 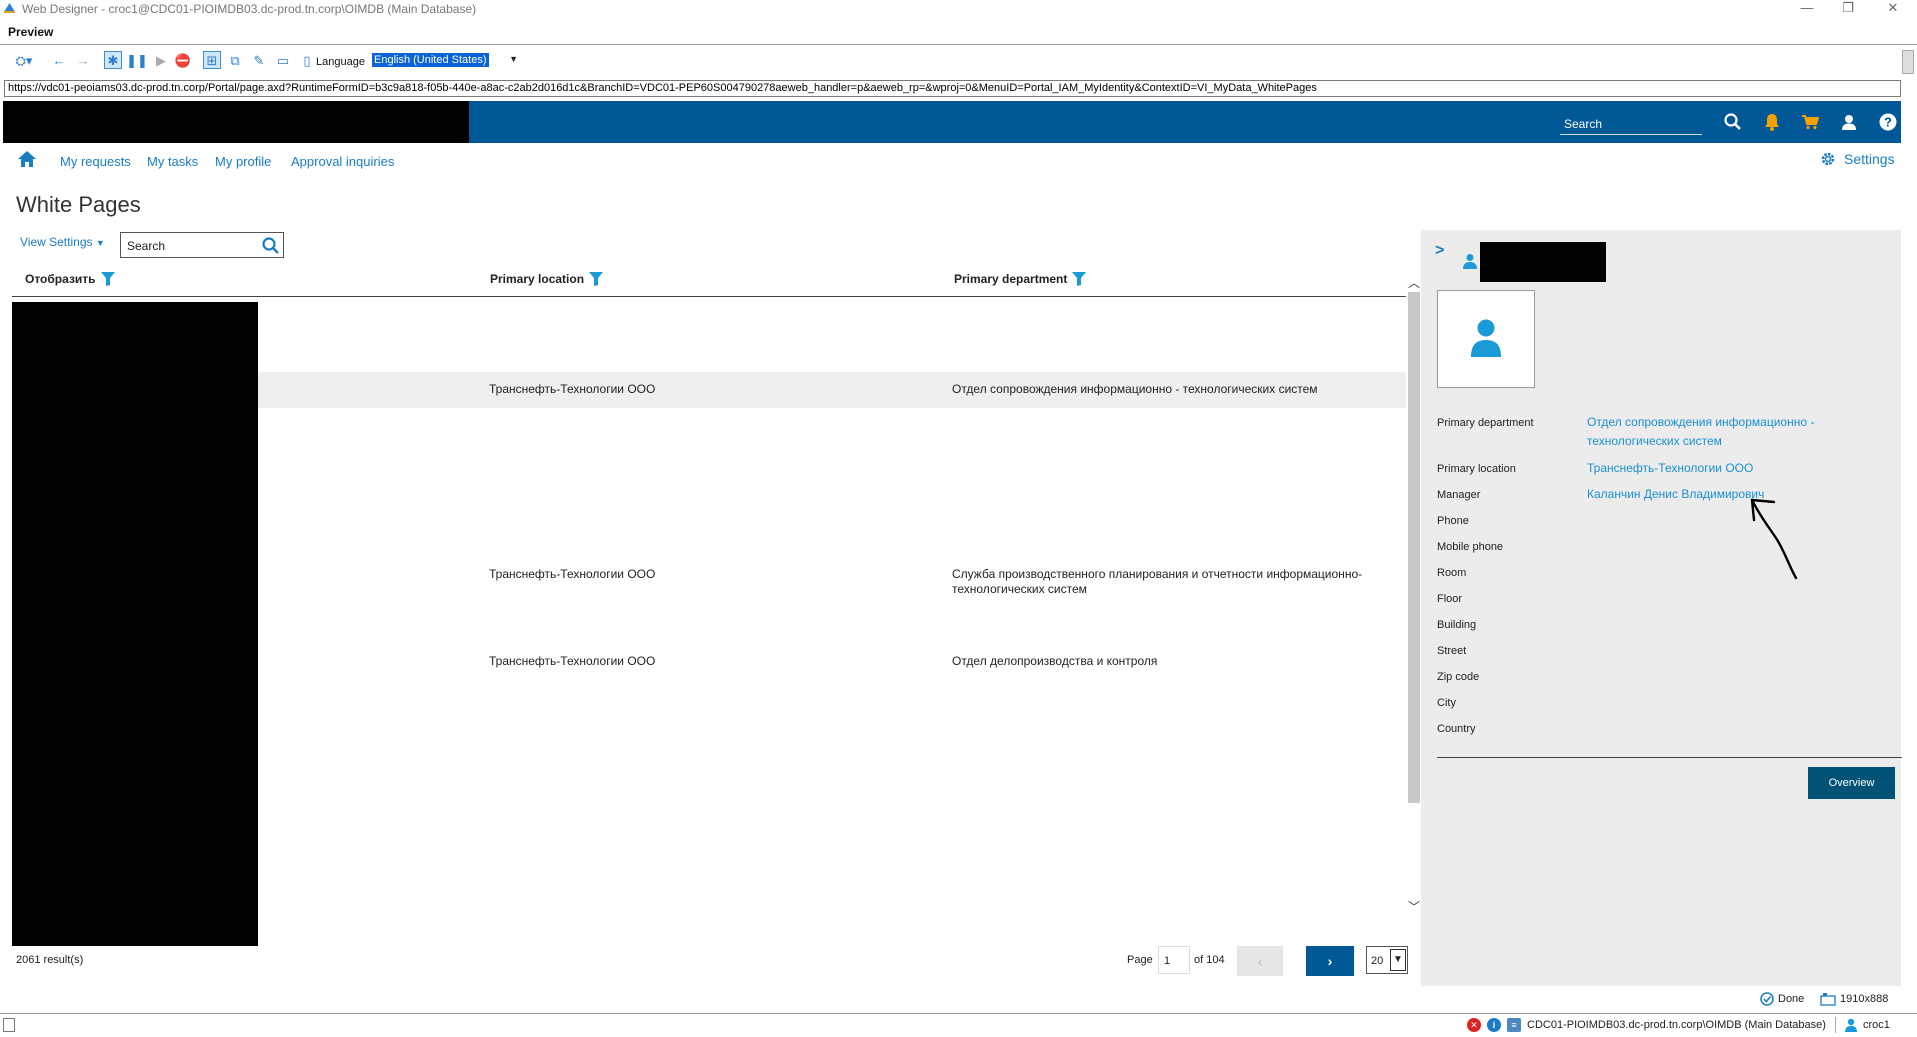 I want to click on view-settings-dropdown: View Settings ▼, so click(x=62, y=242).